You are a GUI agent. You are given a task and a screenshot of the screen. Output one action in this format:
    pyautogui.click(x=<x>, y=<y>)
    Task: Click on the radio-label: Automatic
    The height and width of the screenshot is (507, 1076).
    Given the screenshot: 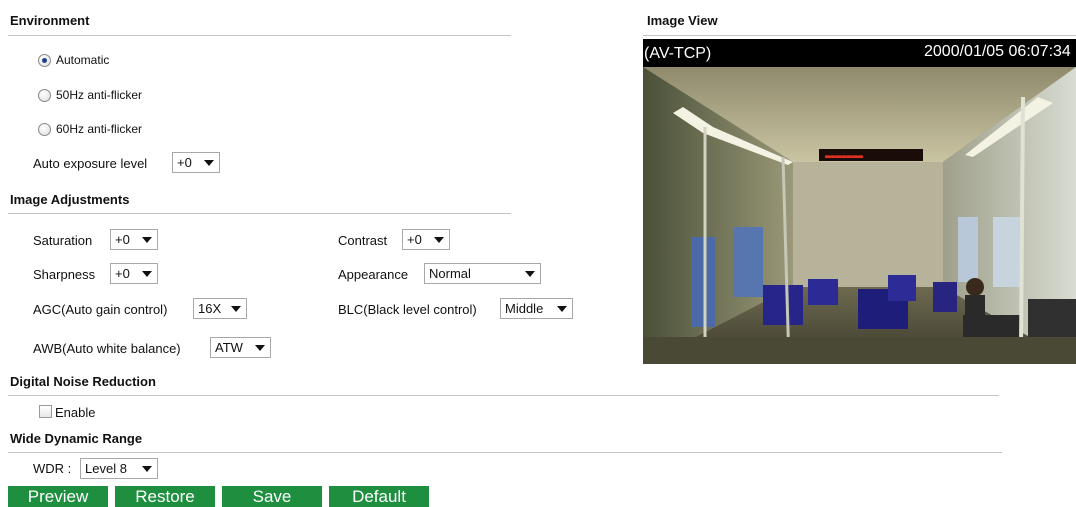 What is the action you would take?
    pyautogui.click(x=83, y=60)
    